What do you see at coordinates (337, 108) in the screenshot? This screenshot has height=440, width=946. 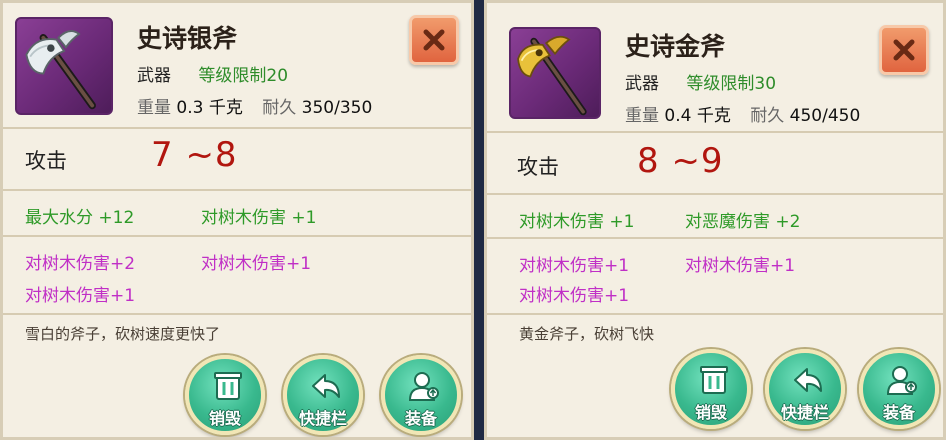 I see `durability-value: 350/350` at bounding box center [337, 108].